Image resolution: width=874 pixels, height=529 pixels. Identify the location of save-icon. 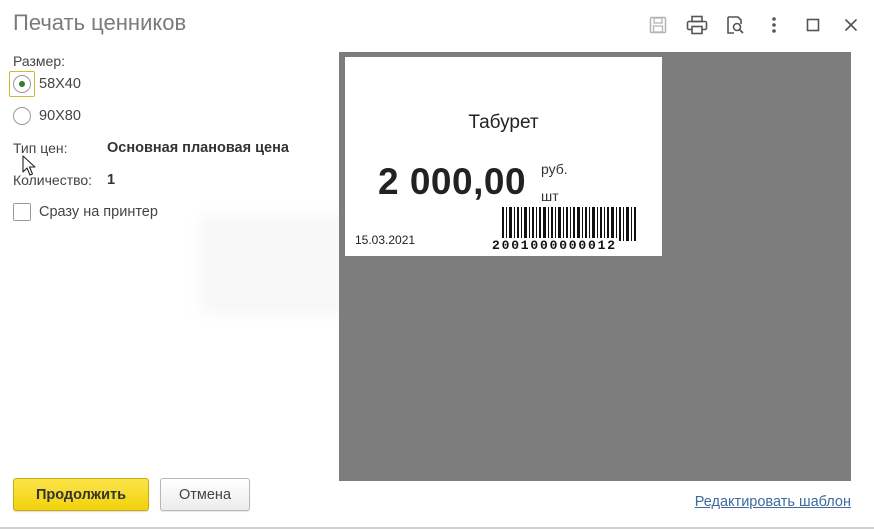
(658, 25).